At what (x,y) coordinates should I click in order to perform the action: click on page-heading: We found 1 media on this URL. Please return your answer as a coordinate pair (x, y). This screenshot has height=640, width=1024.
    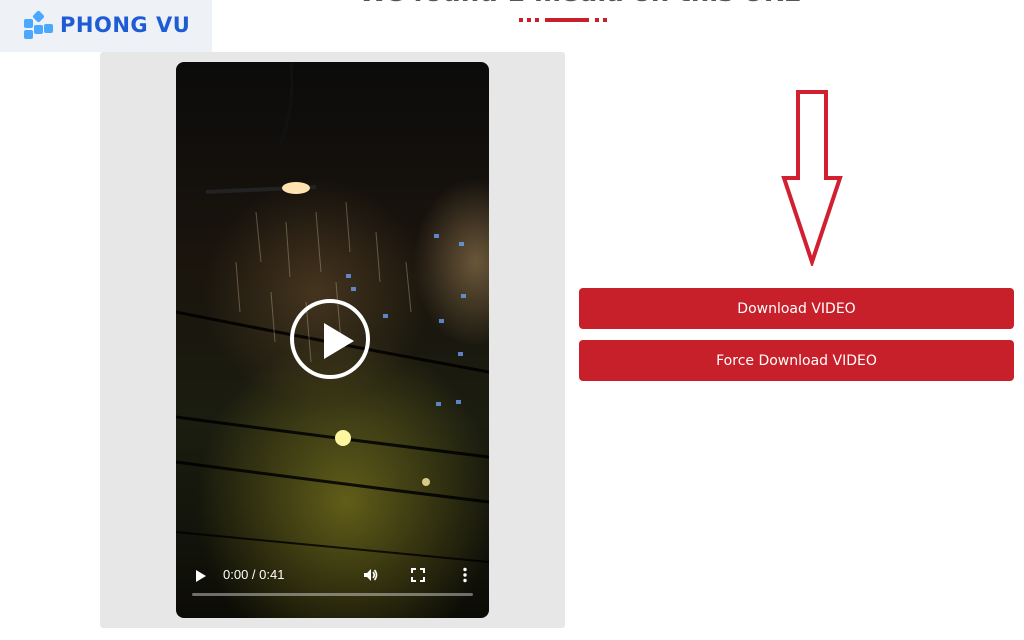
    Looking at the image, I should click on (512, 4).